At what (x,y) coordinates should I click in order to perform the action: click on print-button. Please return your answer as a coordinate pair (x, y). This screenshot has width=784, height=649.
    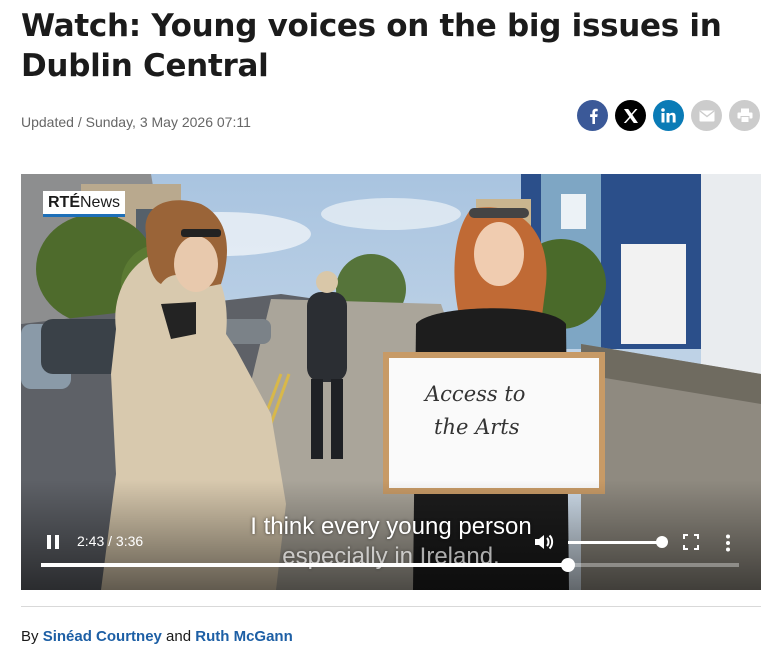
    Looking at the image, I should click on (744, 115).